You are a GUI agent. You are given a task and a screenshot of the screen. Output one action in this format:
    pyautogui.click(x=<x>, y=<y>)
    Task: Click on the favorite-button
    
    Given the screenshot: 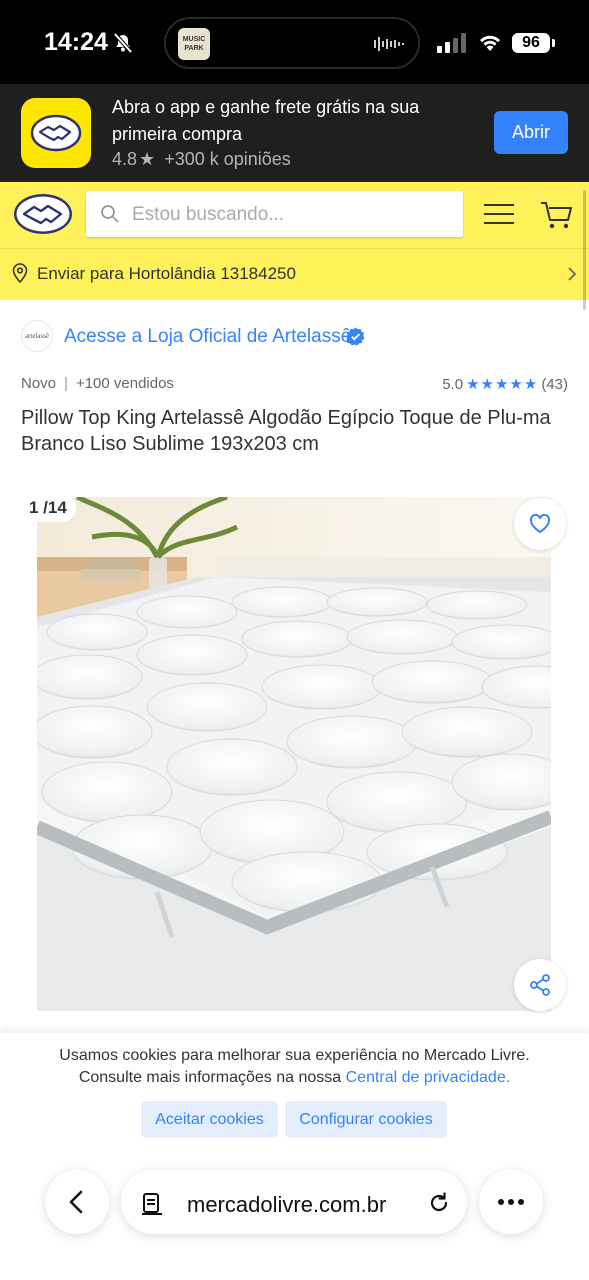 What is the action you would take?
    pyautogui.click(x=540, y=524)
    